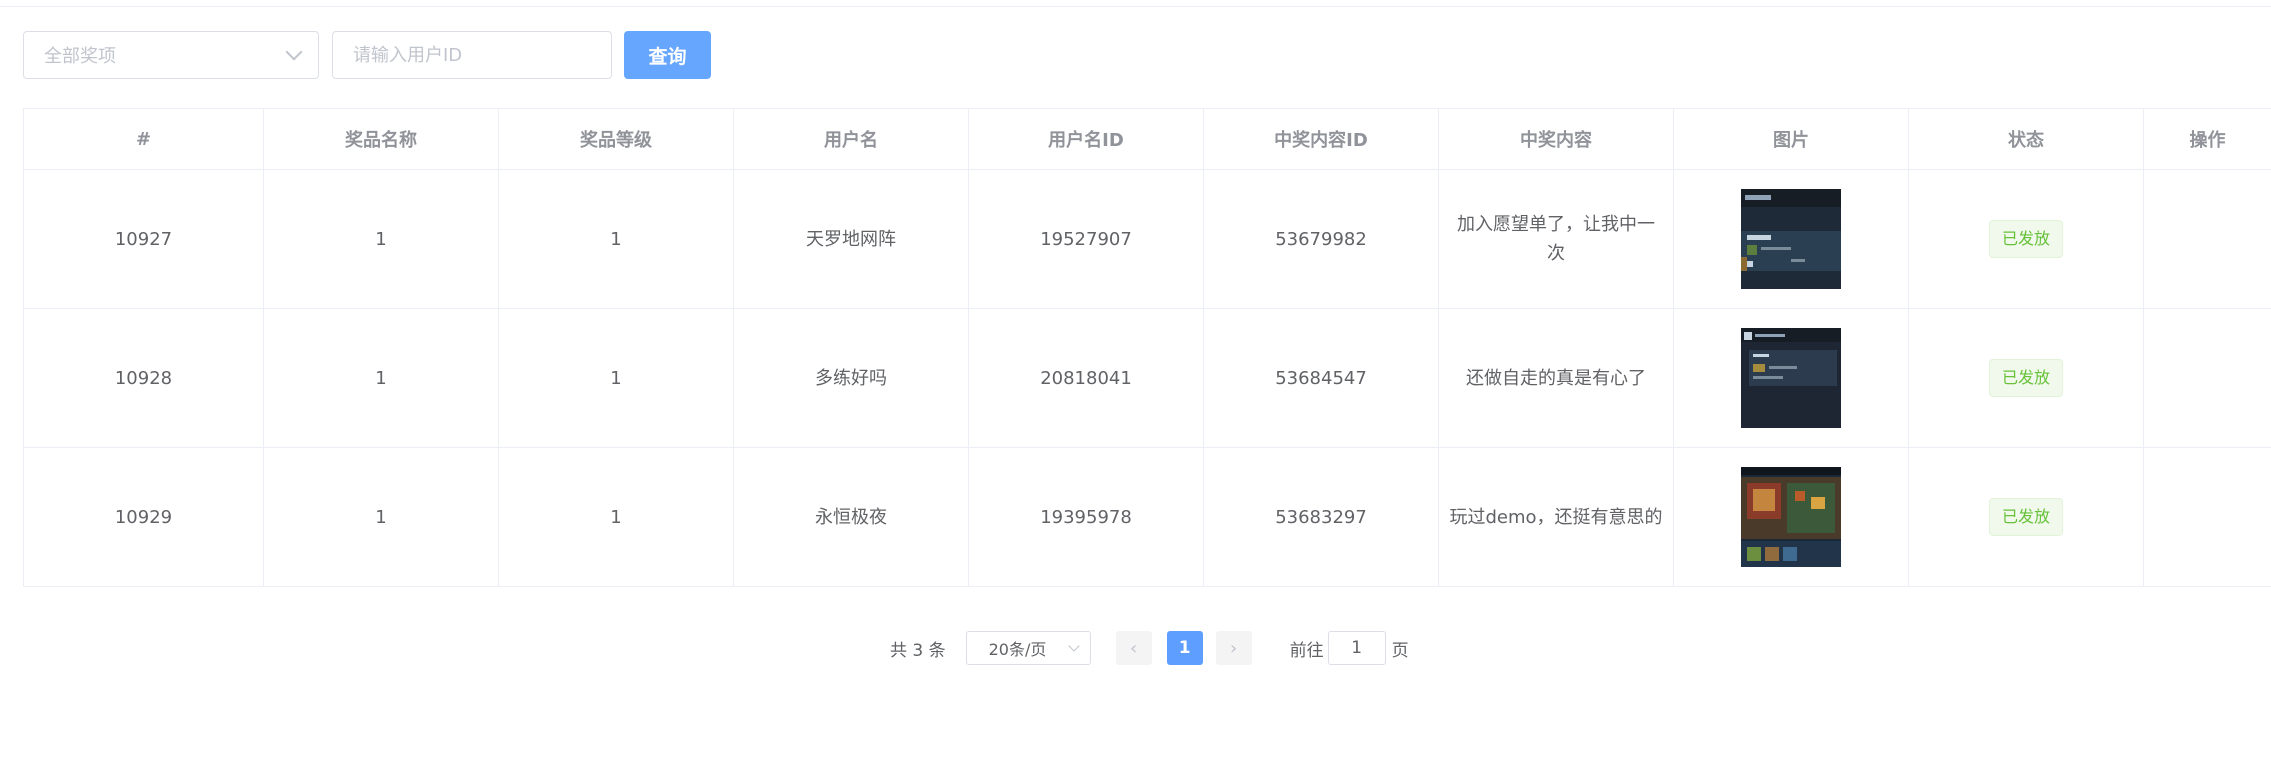  Describe the element at coordinates (1400, 650) in the screenshot. I see `goto-suffix: 页` at that location.